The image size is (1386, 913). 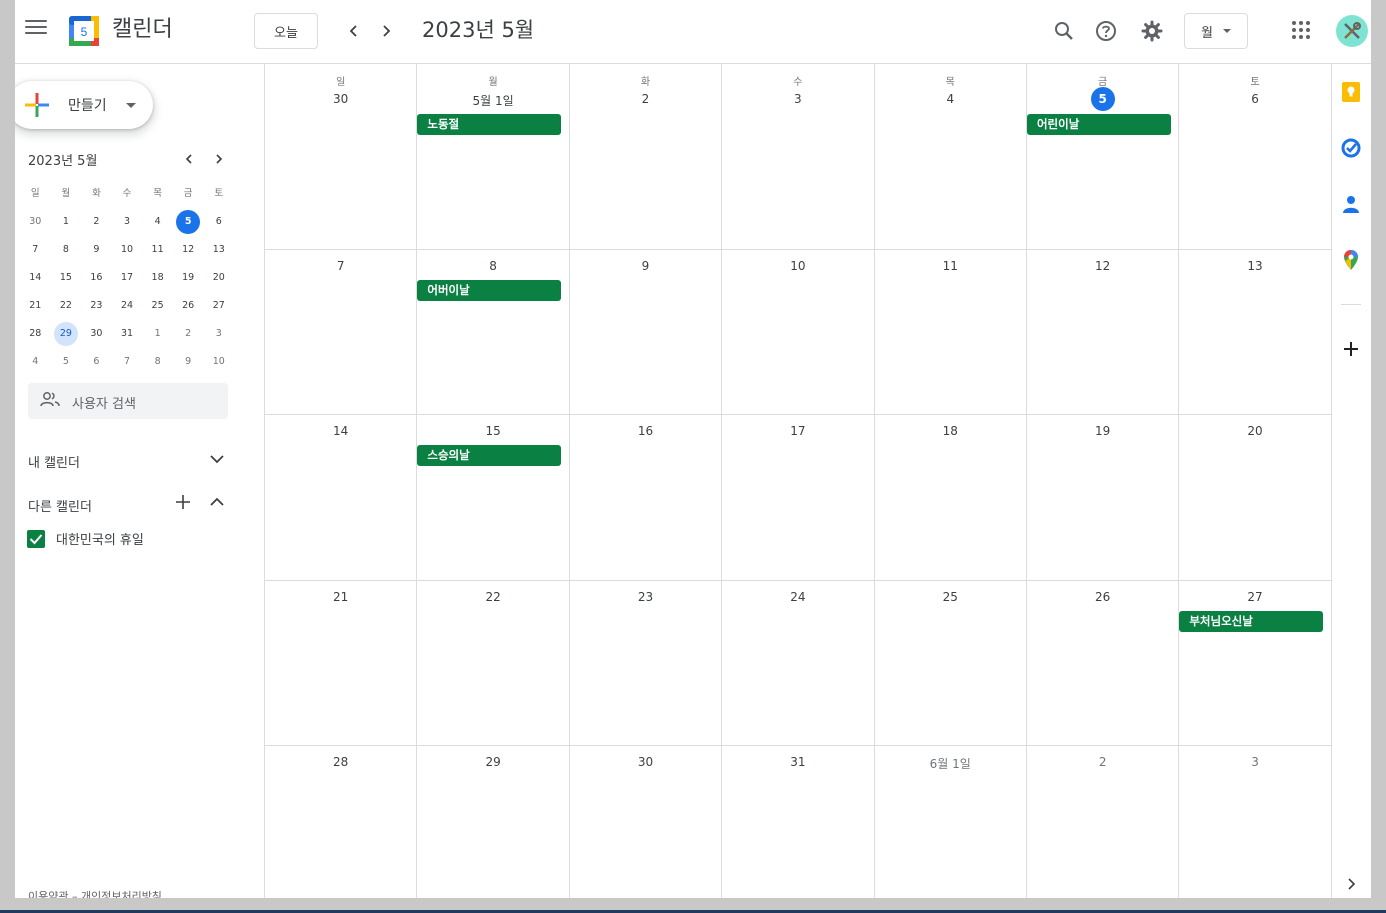 What do you see at coordinates (128, 401) in the screenshot?
I see `search-people-input: 사용자 검색` at bounding box center [128, 401].